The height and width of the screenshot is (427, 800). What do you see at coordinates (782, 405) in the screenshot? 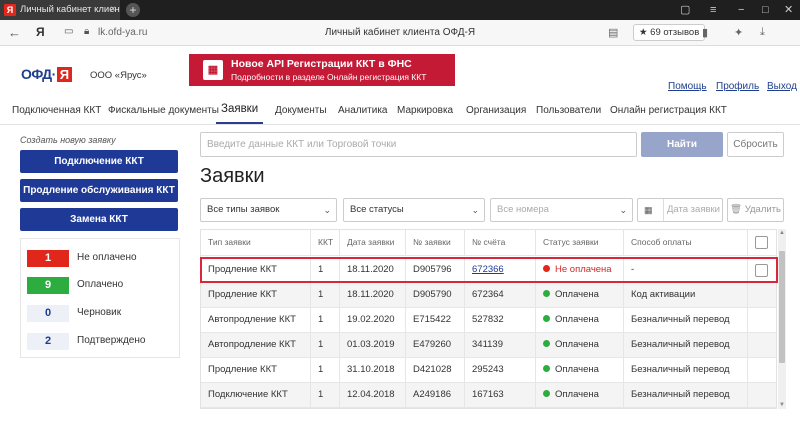
I see `scroll-down-icon: ▼` at bounding box center [782, 405].